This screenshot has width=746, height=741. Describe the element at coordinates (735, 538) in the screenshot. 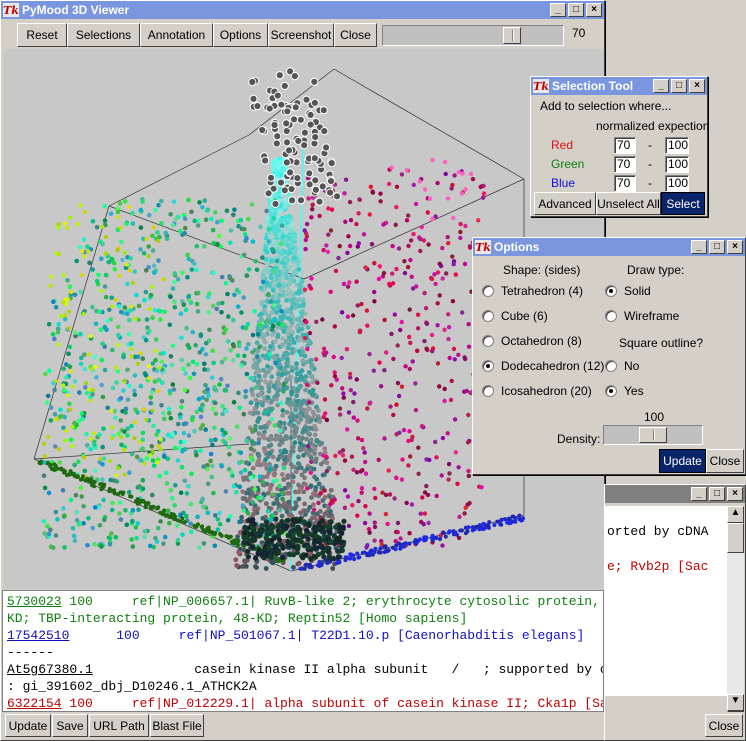

I see `scroll-thumb` at that location.